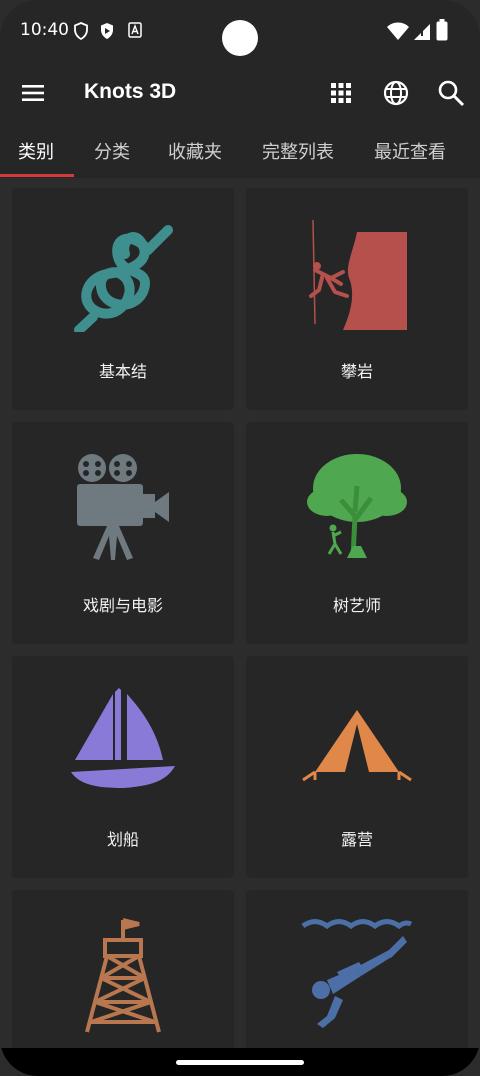 The height and width of the screenshot is (1076, 480). What do you see at coordinates (122, 839) in the screenshot?
I see `category-label: 划船` at bounding box center [122, 839].